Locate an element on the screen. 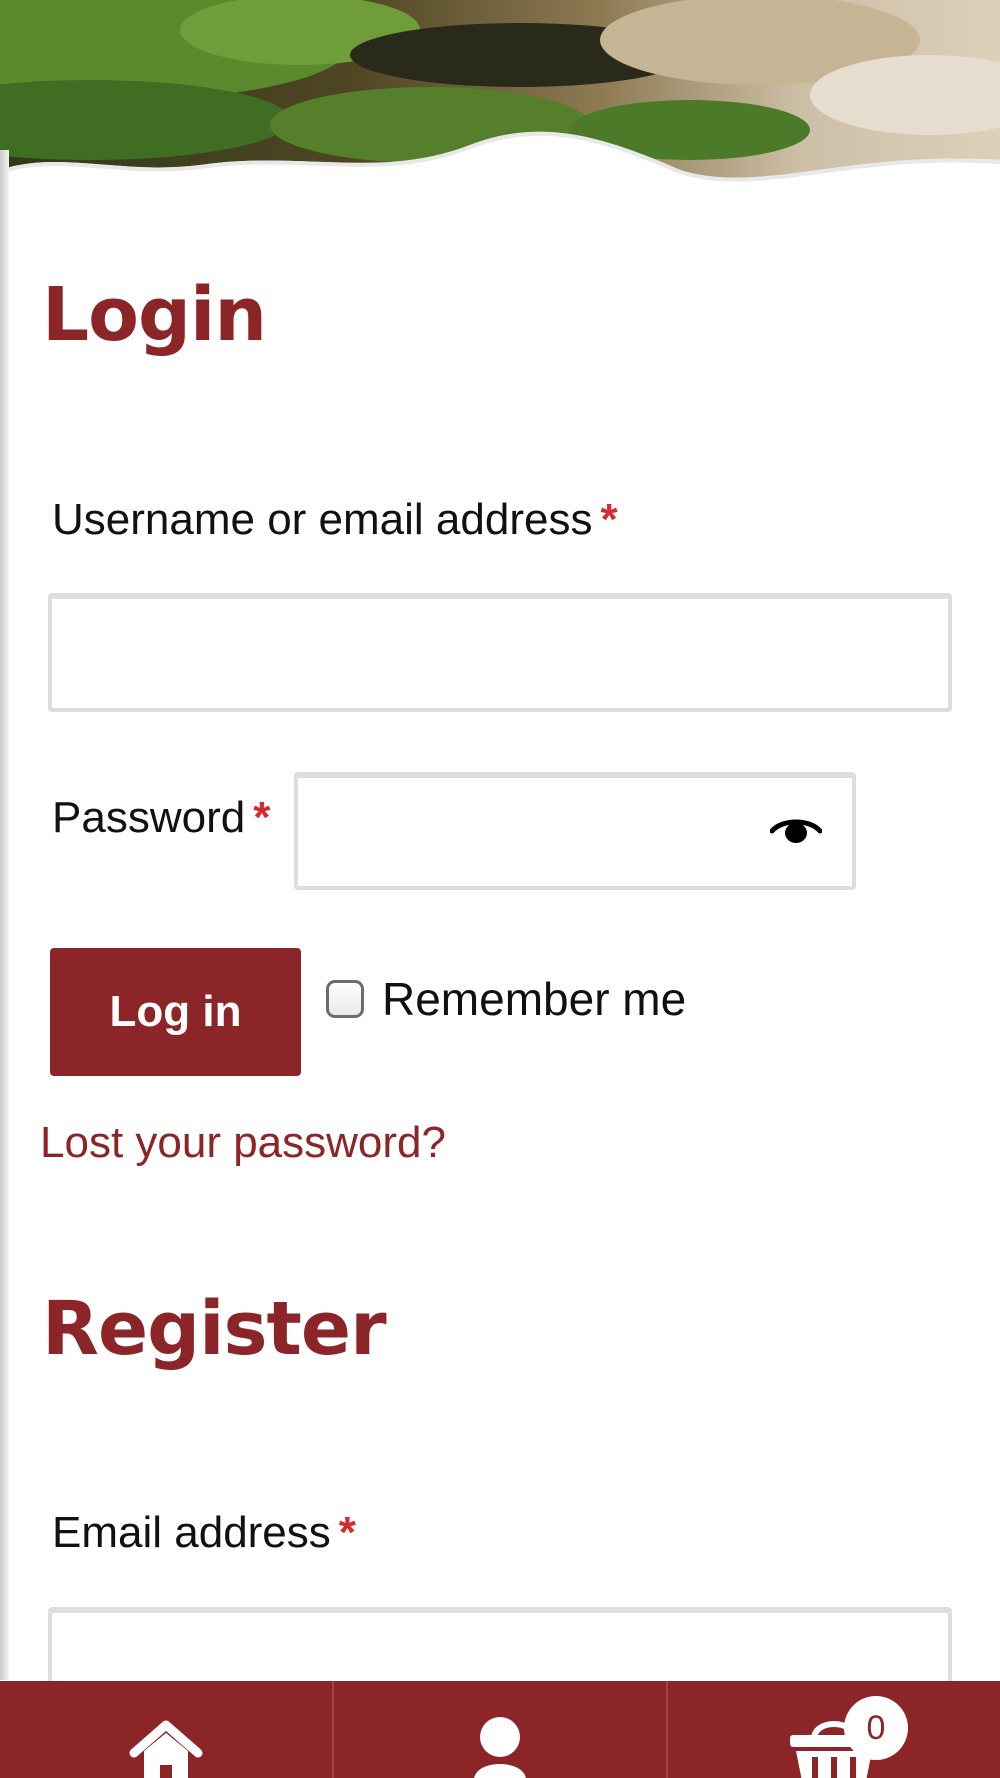 The image size is (1000, 1778). nav-home is located at coordinates (167, 1729).